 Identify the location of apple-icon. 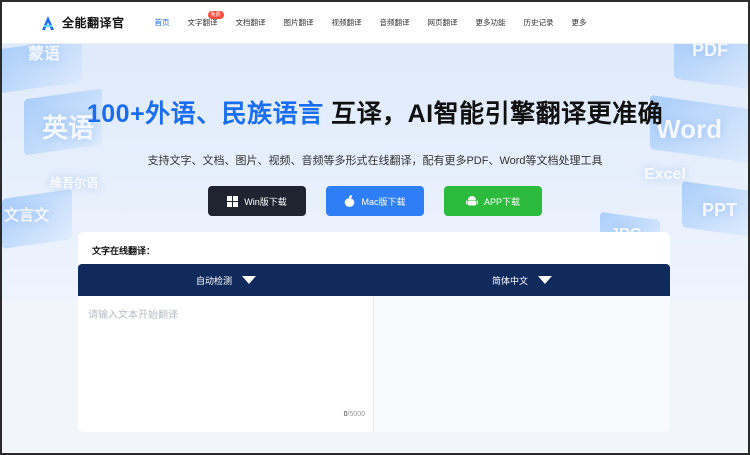
(350, 201).